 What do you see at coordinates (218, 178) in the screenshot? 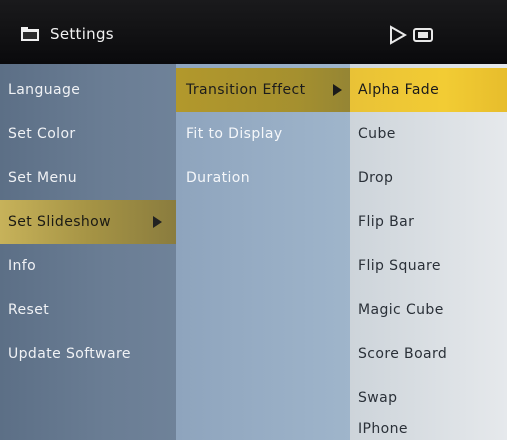
I see `submenu-item-label: Duration` at bounding box center [218, 178].